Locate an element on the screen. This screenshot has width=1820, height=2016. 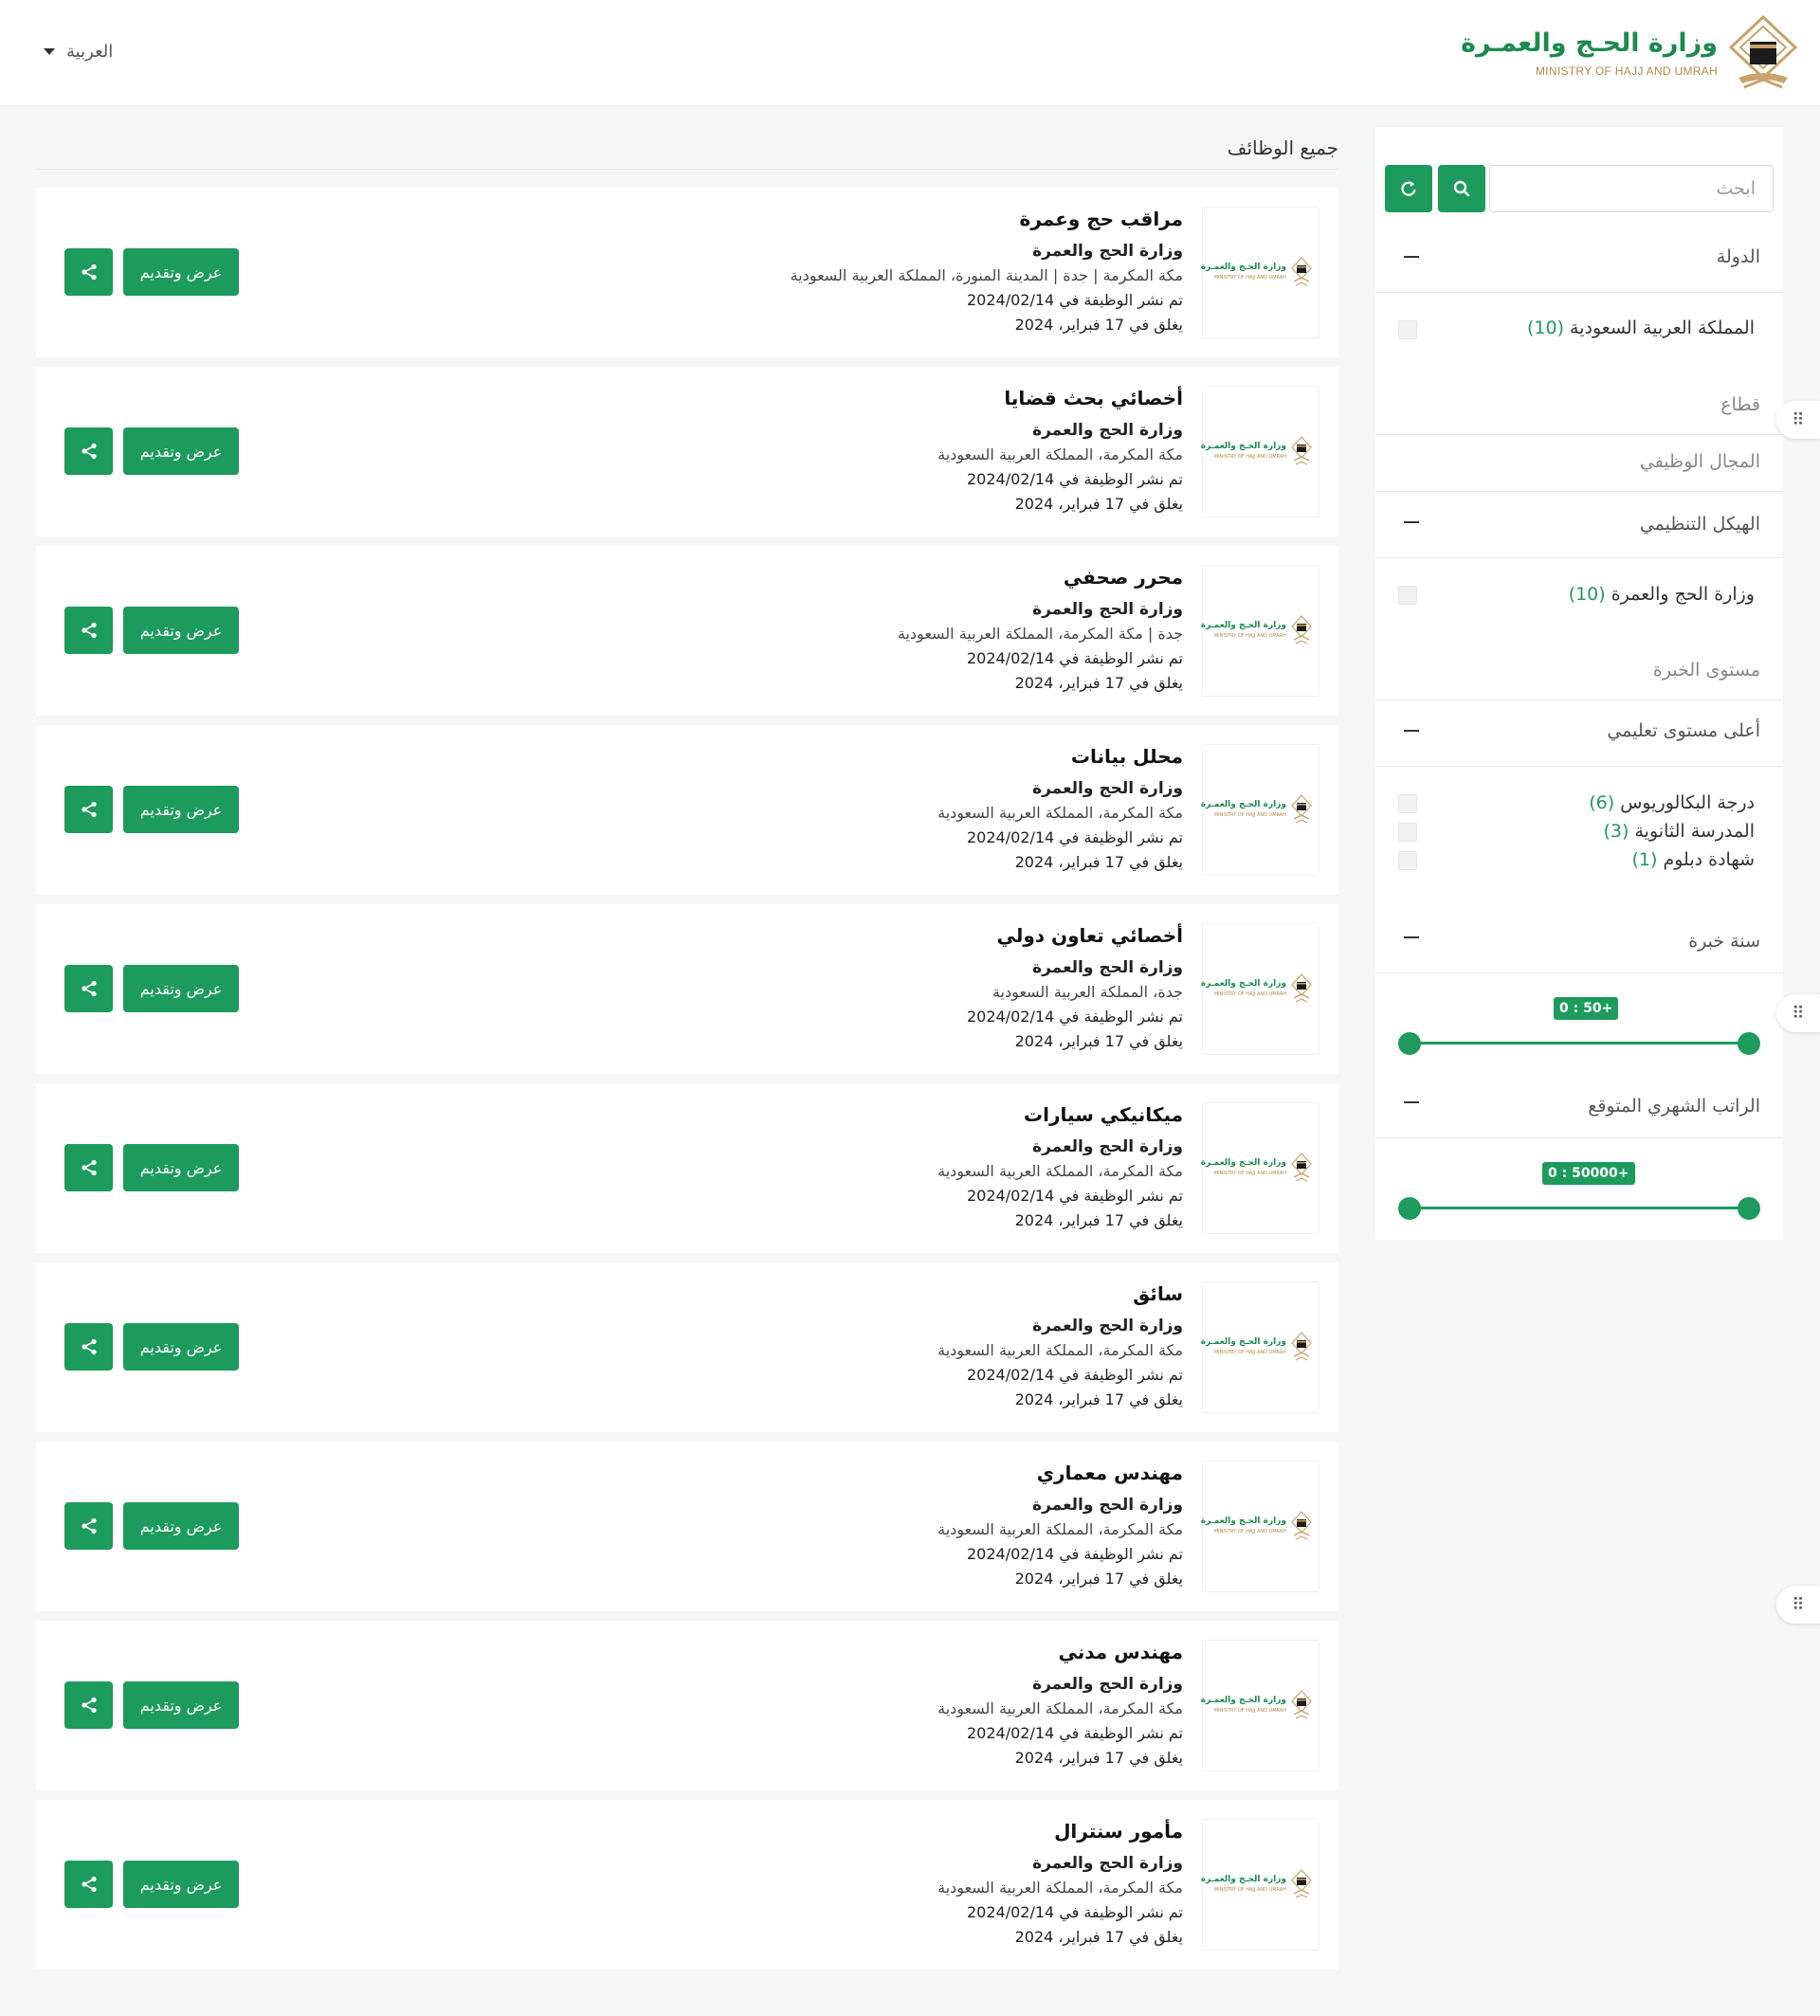
job-title: محلل بيانات is located at coordinates (1060, 759).